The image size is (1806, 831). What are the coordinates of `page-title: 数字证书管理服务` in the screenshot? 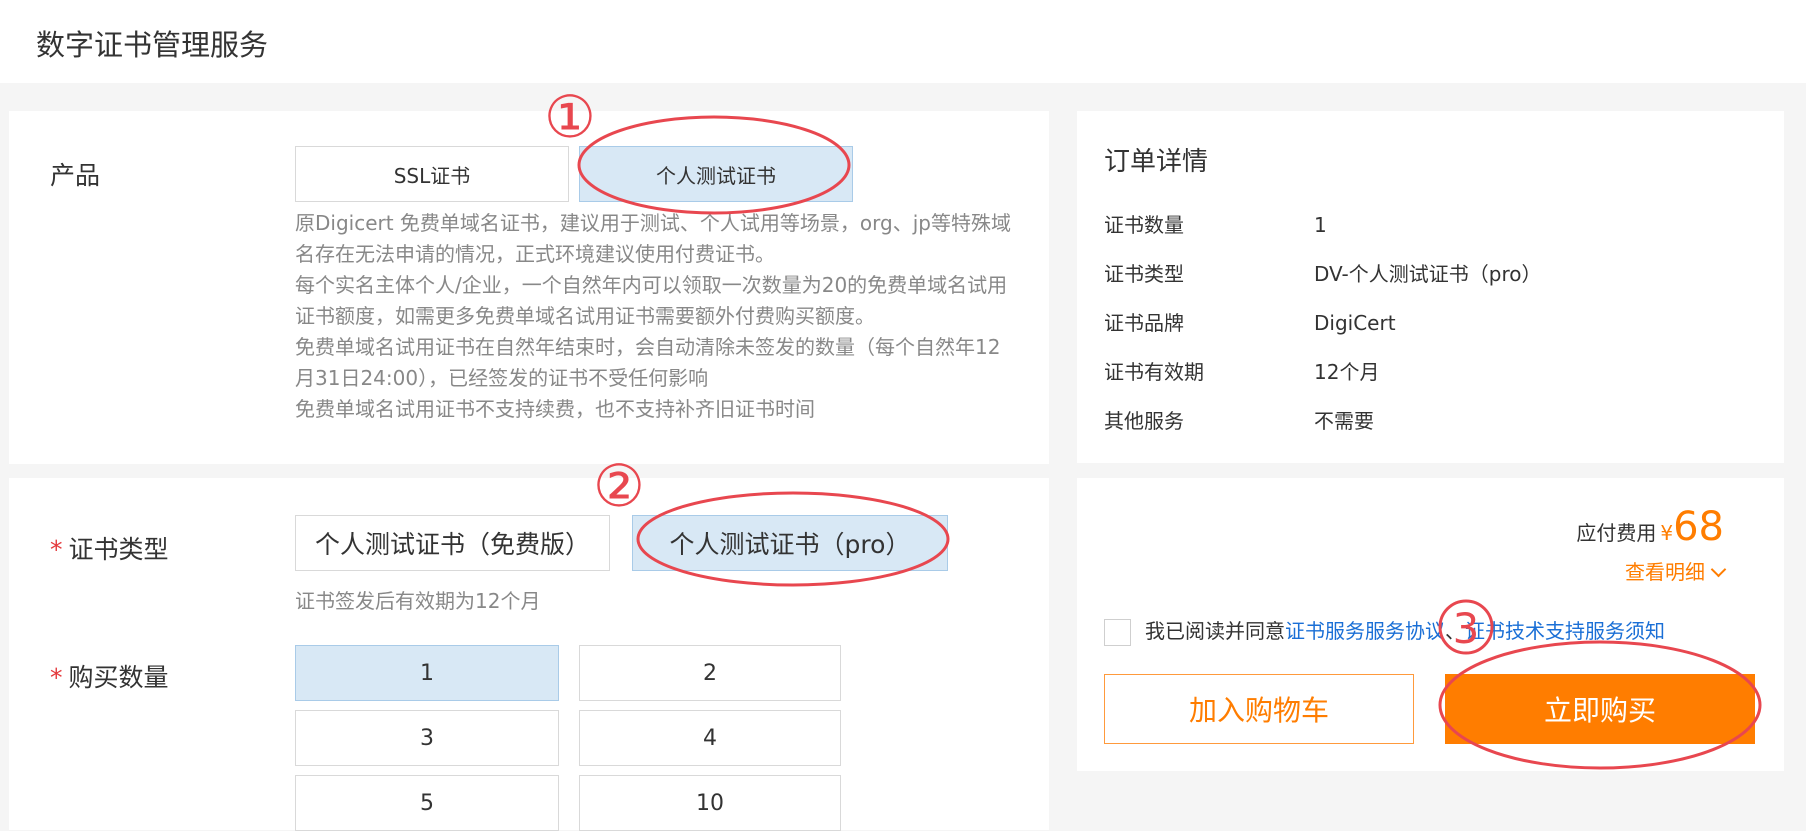 It's located at (152, 45).